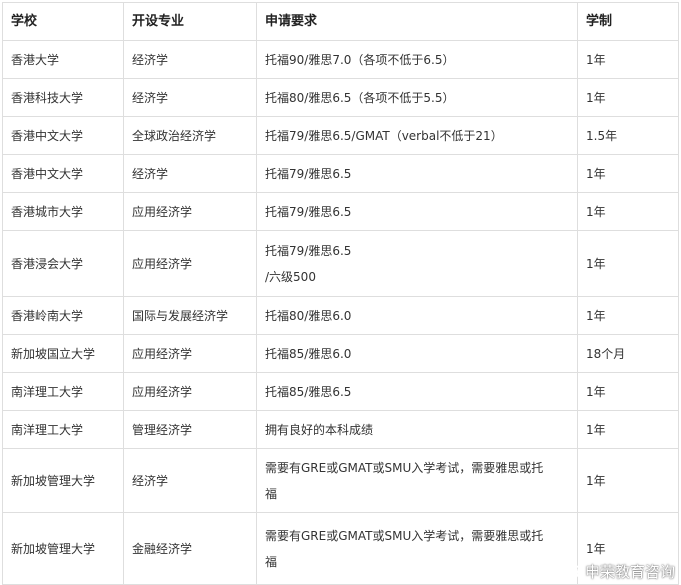 Image resolution: width=681 pixels, height=585 pixels. What do you see at coordinates (628, 353) in the screenshot?
I see `duration-cell: 18个月` at bounding box center [628, 353].